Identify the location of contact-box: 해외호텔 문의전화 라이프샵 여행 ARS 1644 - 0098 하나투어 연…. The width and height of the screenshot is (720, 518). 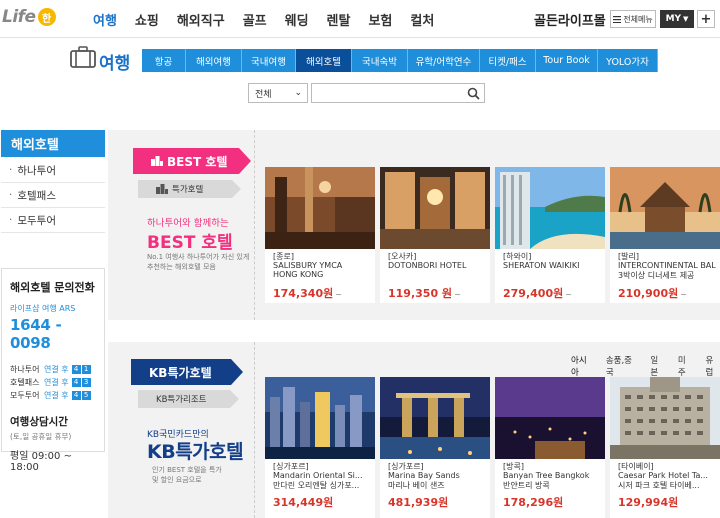
(53, 370).